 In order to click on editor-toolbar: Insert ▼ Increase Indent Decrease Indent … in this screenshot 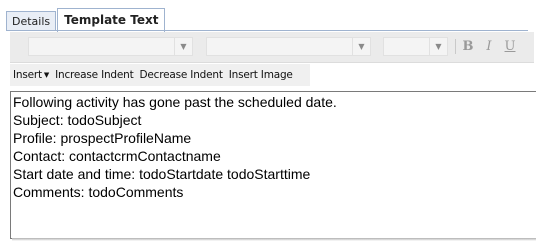, I will do `click(160, 75)`.